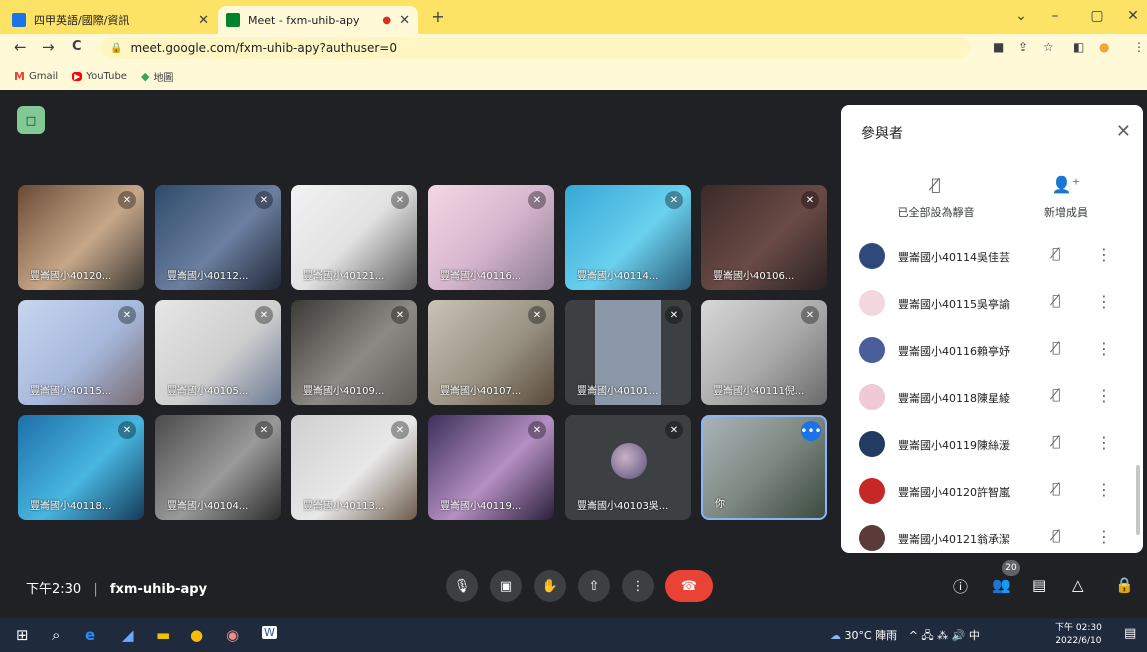  What do you see at coordinates (36, 76) in the screenshot?
I see `bookmark-gmail: M Gmail` at bounding box center [36, 76].